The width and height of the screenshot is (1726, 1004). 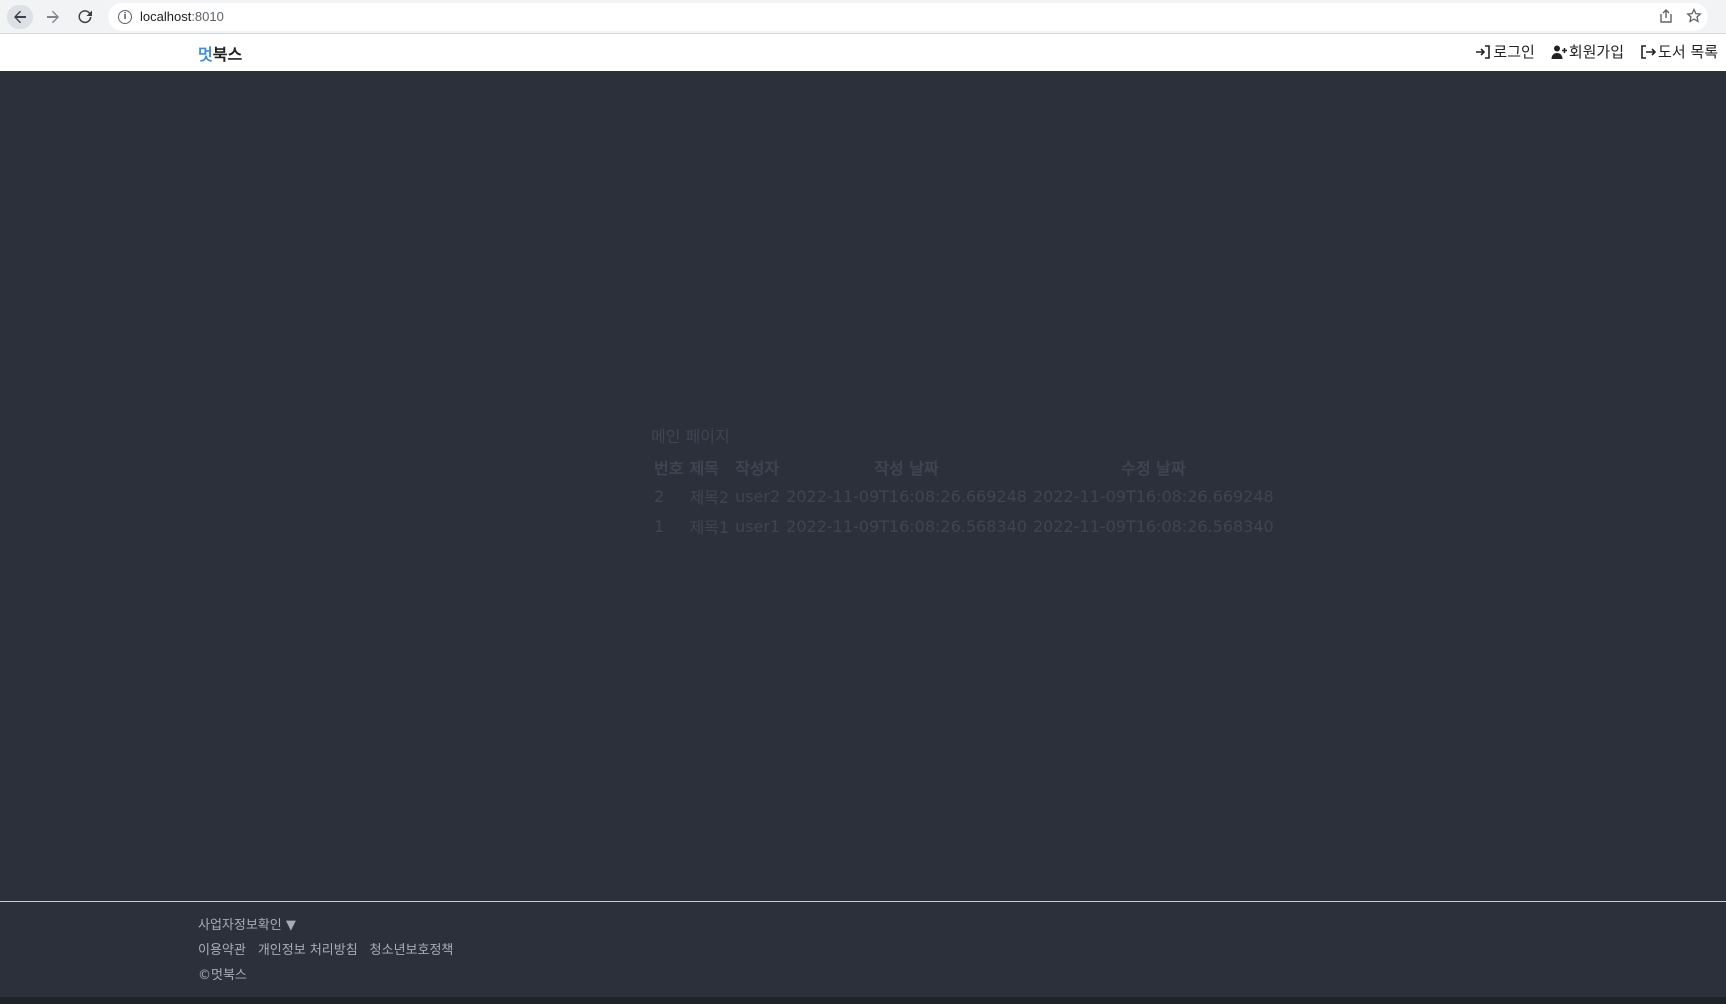 I want to click on site-info-icon: i, so click(x=125, y=17).